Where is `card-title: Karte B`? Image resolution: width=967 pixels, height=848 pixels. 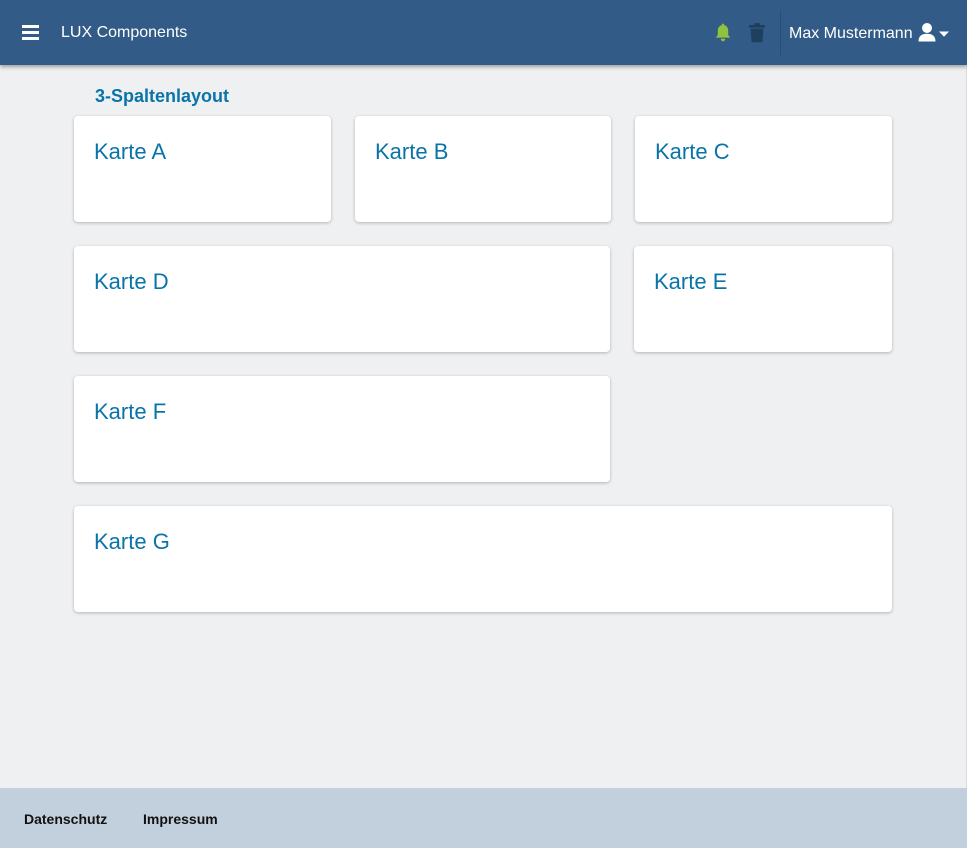 card-title: Karte B is located at coordinates (412, 151).